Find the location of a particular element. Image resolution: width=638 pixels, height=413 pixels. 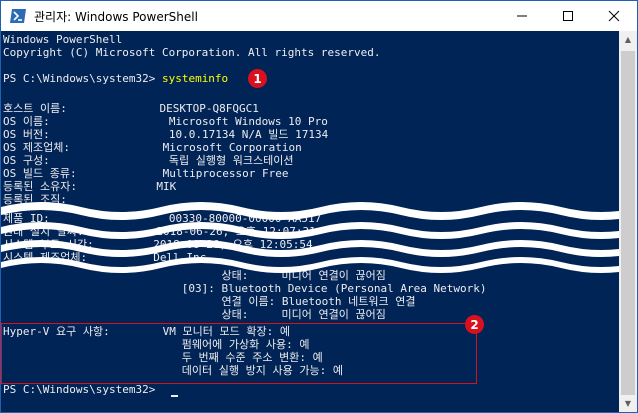

scrollbar-thumb is located at coordinates (628, 223).